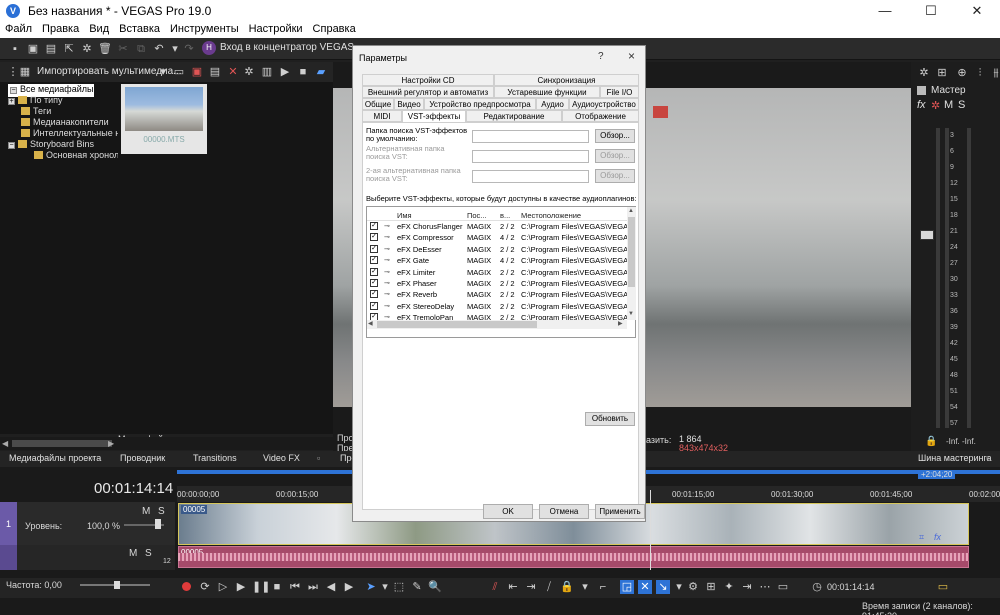  What do you see at coordinates (530, 156) in the screenshot?
I see `alt-folder-input` at bounding box center [530, 156].